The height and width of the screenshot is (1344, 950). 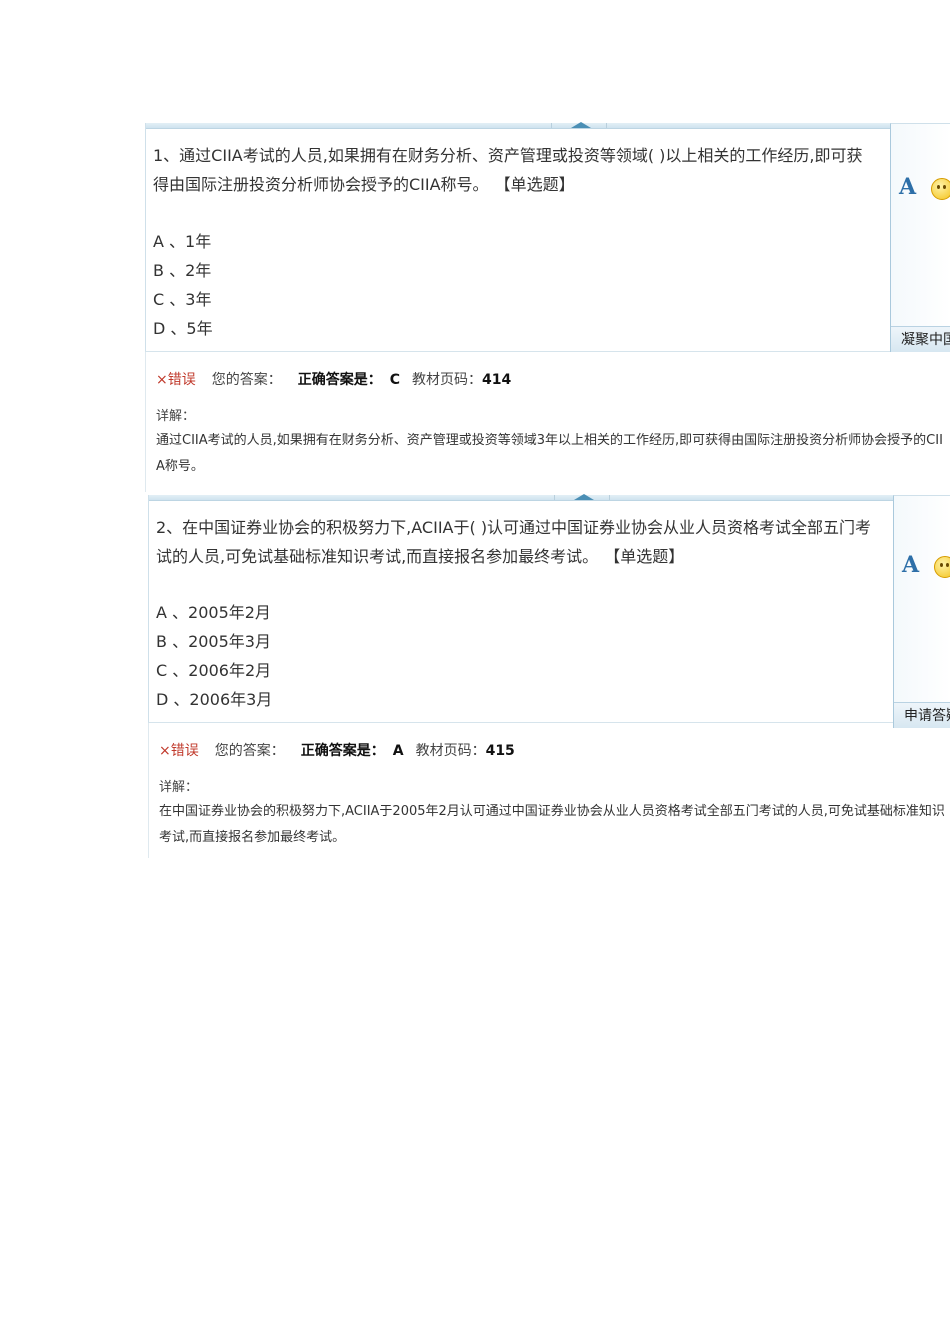 What do you see at coordinates (356, 612) in the screenshot?
I see `option-a: A 、2005年2月` at bounding box center [356, 612].